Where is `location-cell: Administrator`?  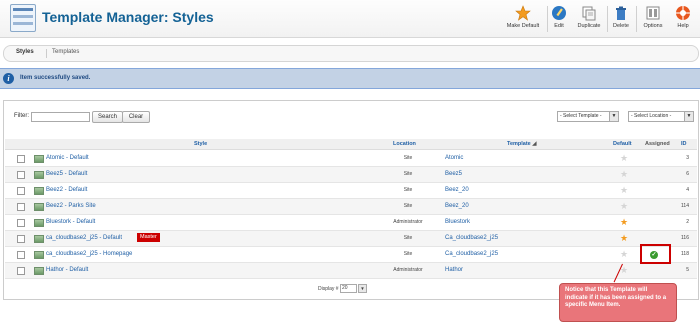 location-cell: Administrator is located at coordinates (408, 270).